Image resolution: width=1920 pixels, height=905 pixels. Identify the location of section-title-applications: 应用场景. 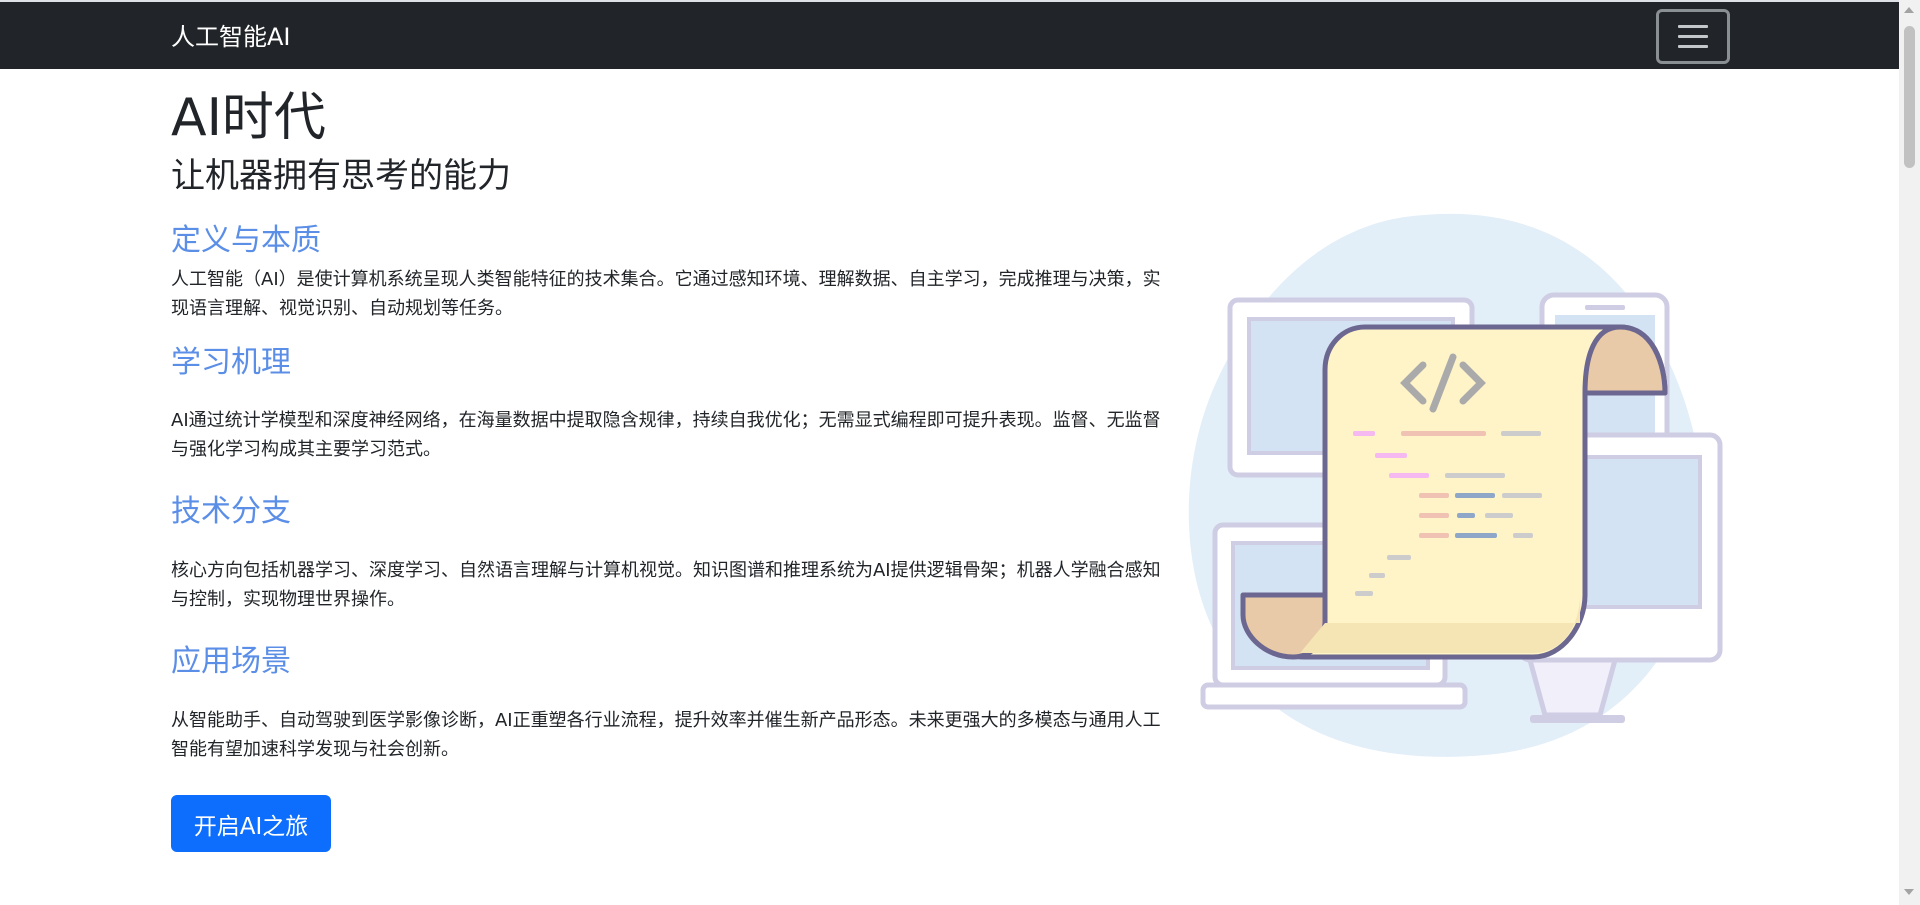
(231, 661).